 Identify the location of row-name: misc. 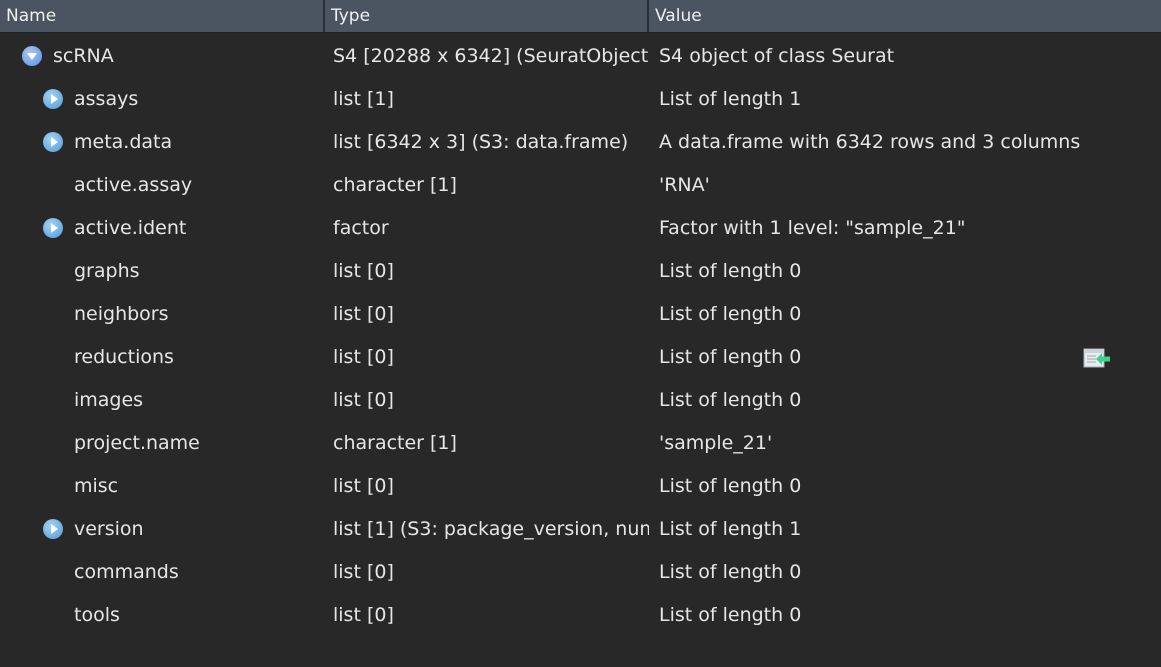
(96, 485).